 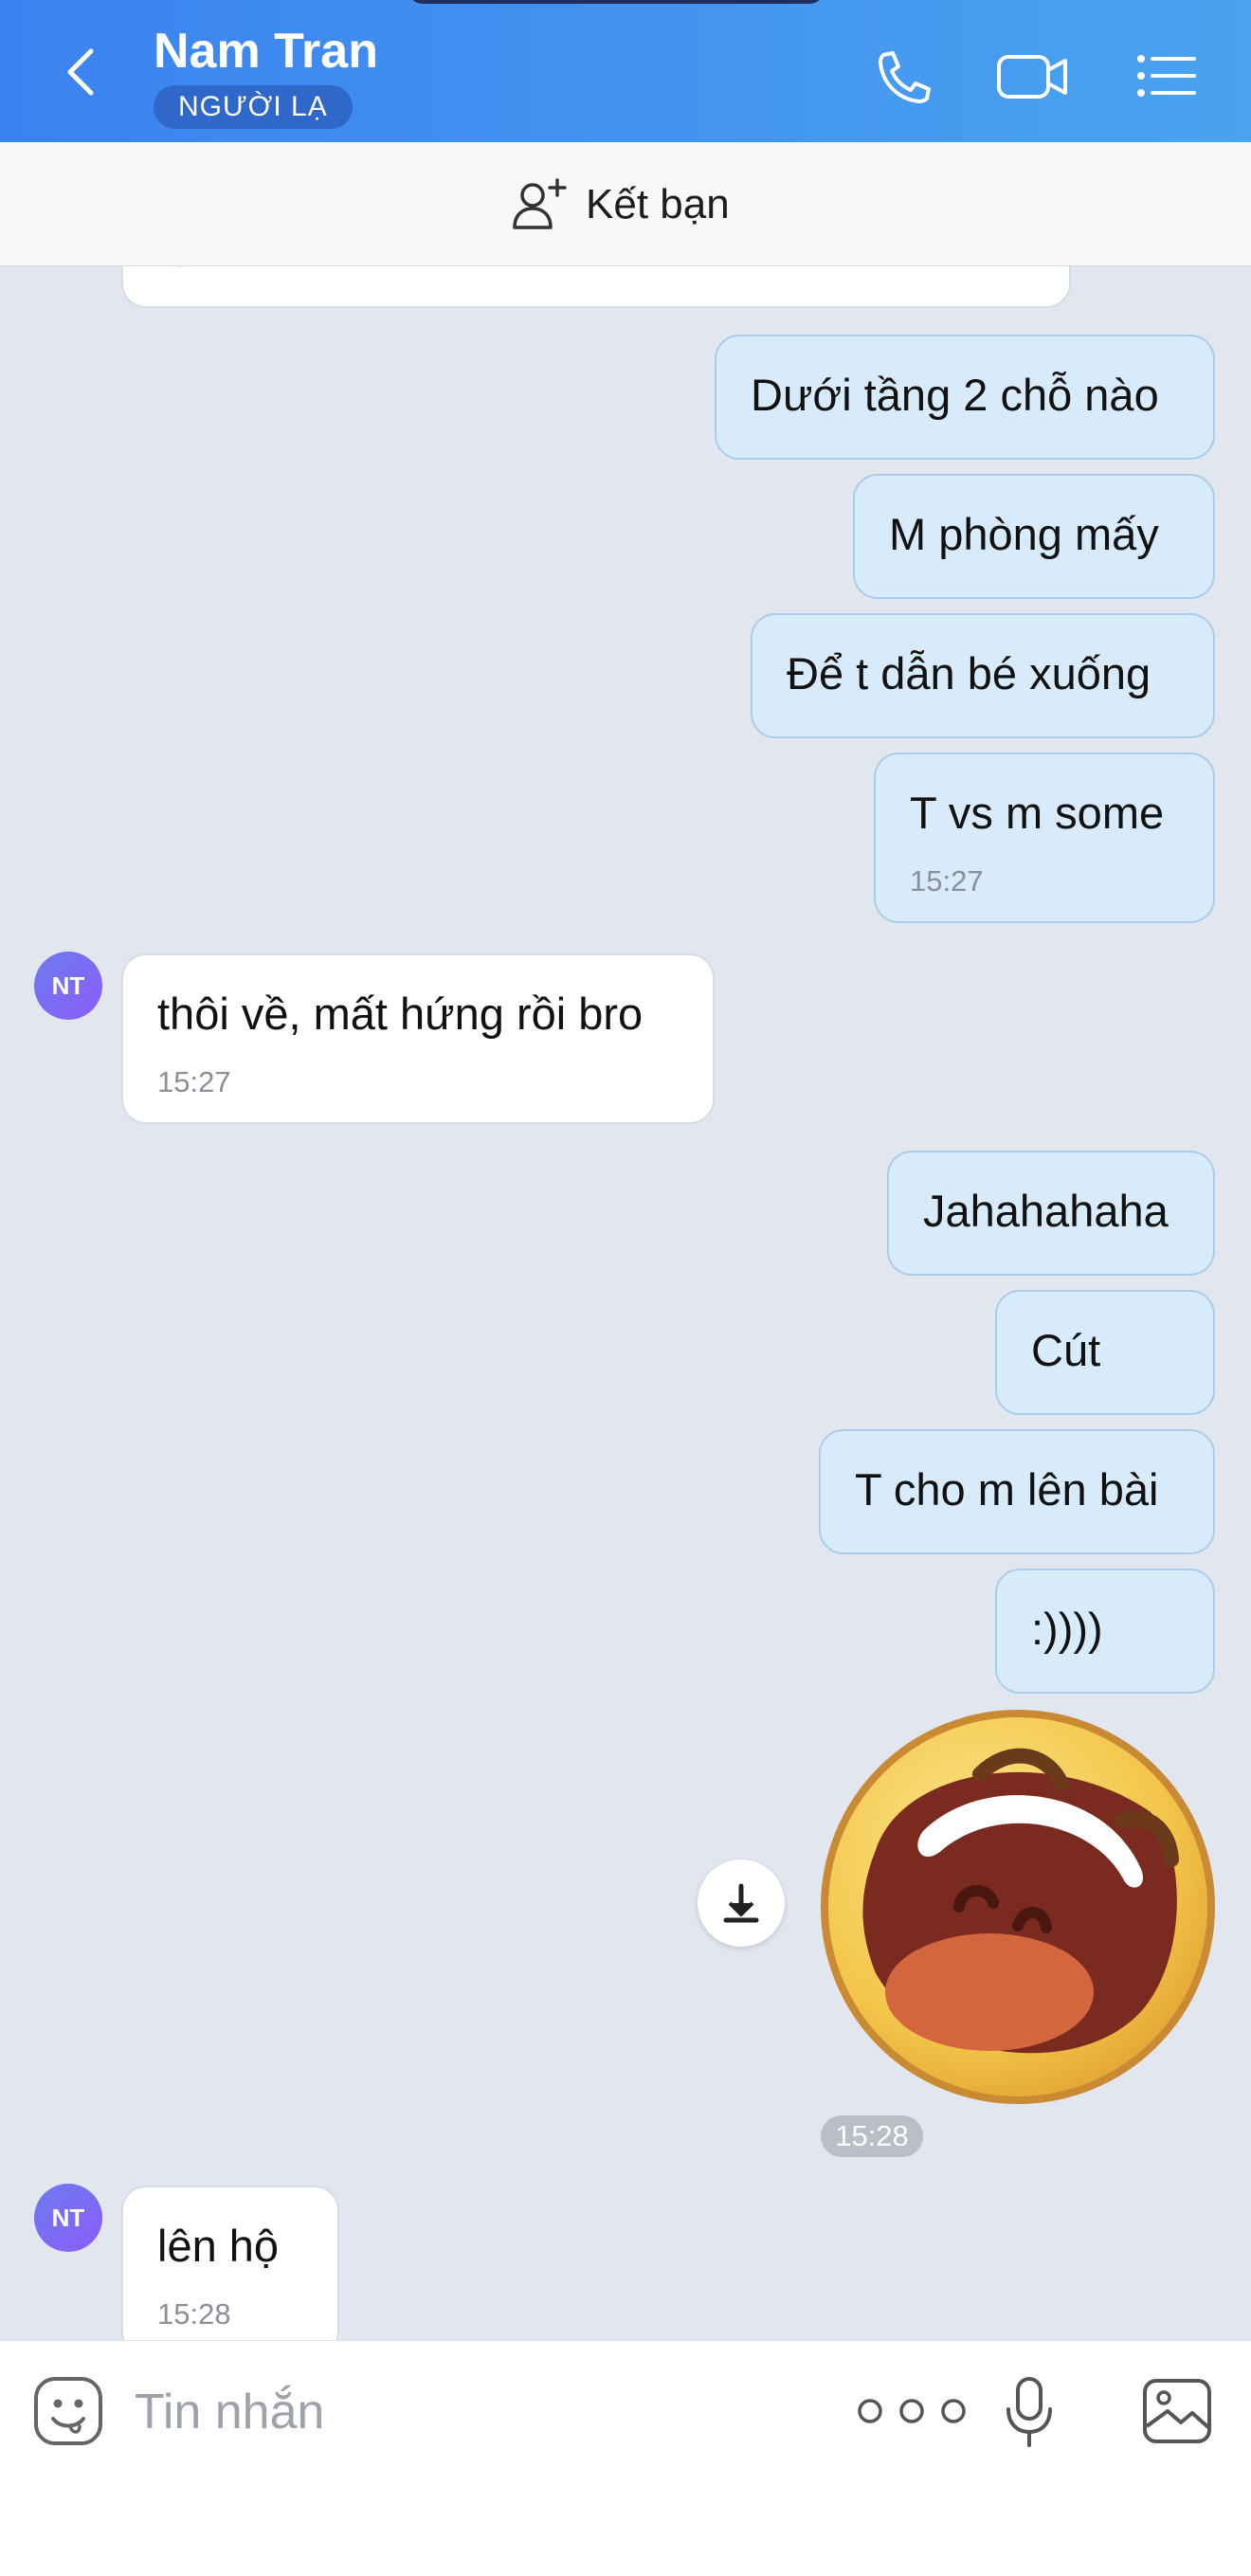 I want to click on add-user-icon, so click(x=540, y=203).